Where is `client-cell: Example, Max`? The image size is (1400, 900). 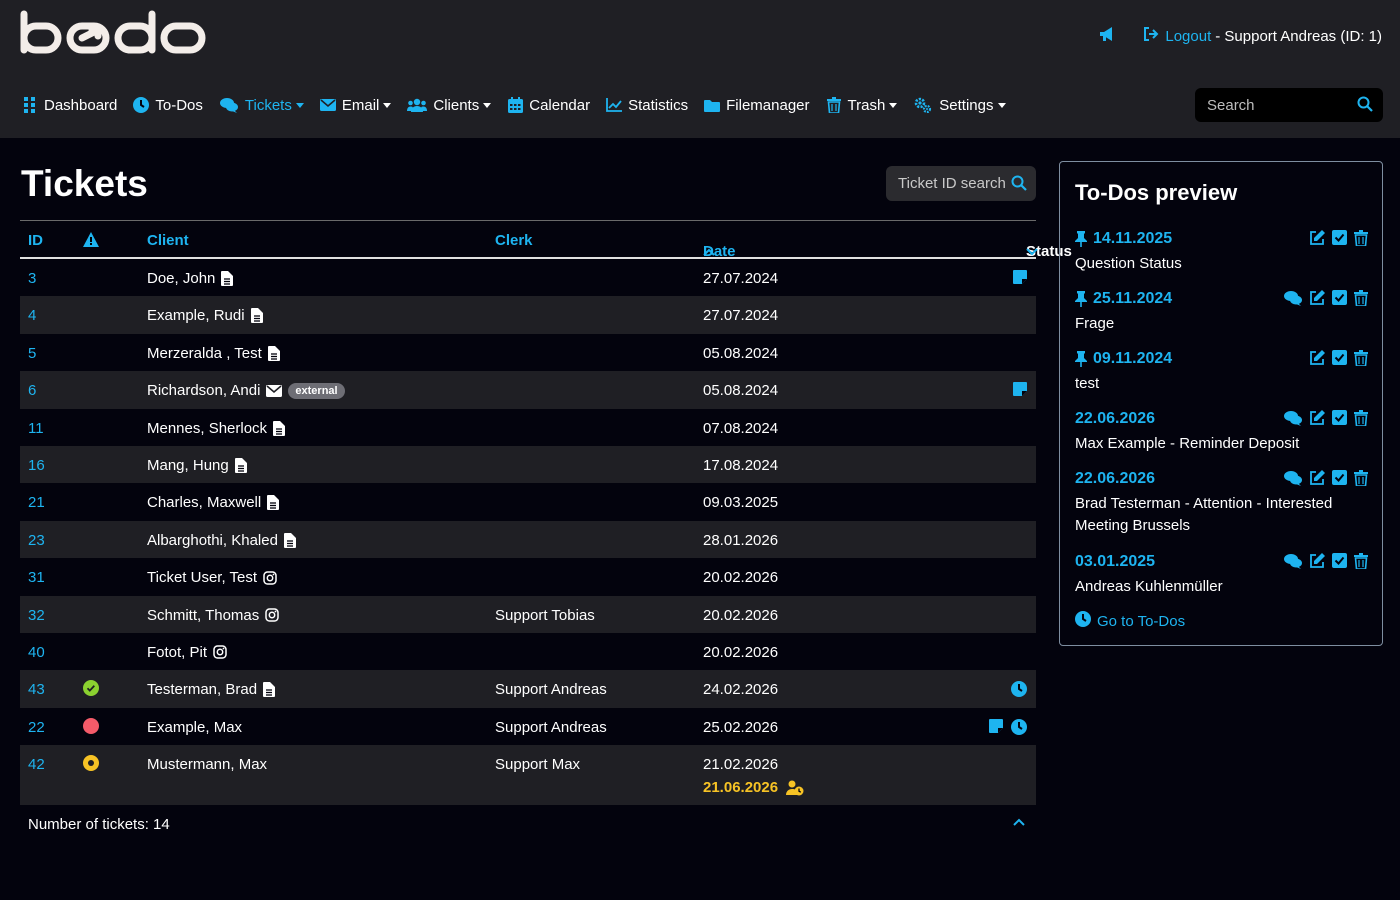 client-cell: Example, Max is located at coordinates (194, 727).